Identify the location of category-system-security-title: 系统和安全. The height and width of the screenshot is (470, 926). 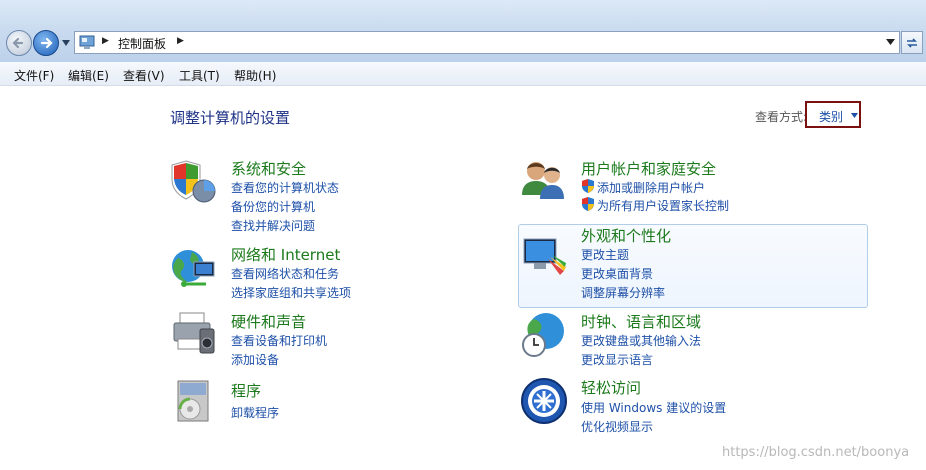
(268, 168).